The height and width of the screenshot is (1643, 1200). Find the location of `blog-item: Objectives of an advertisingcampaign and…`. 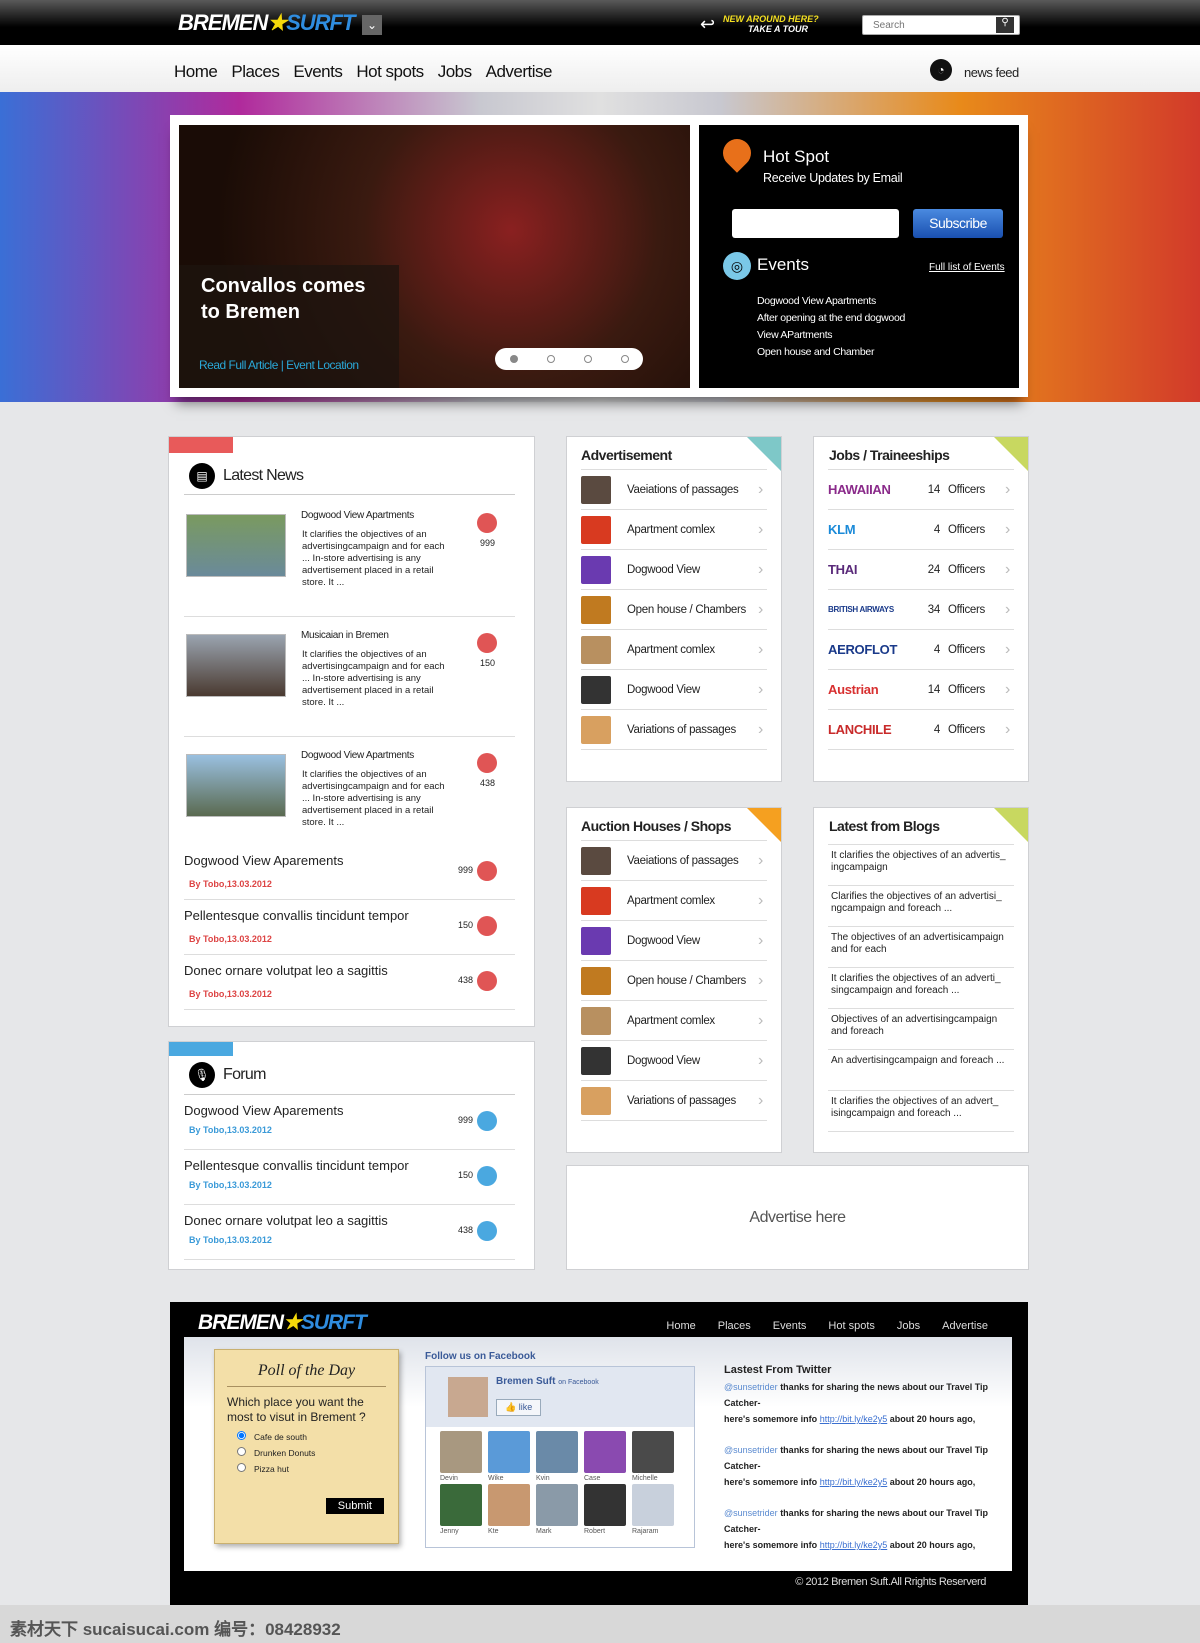

blog-item: Objectives of an advertisingcampaign and… is located at coordinates (921, 1029).